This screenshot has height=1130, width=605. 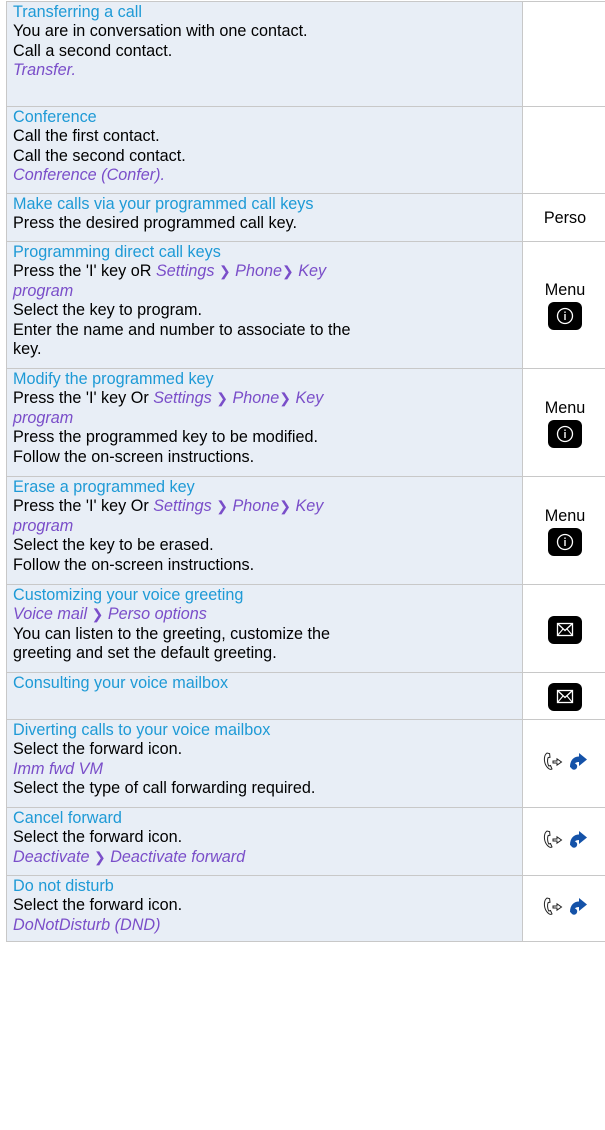 I want to click on section-title: Diverting calls to your voice mailbox, so click(x=142, y=730).